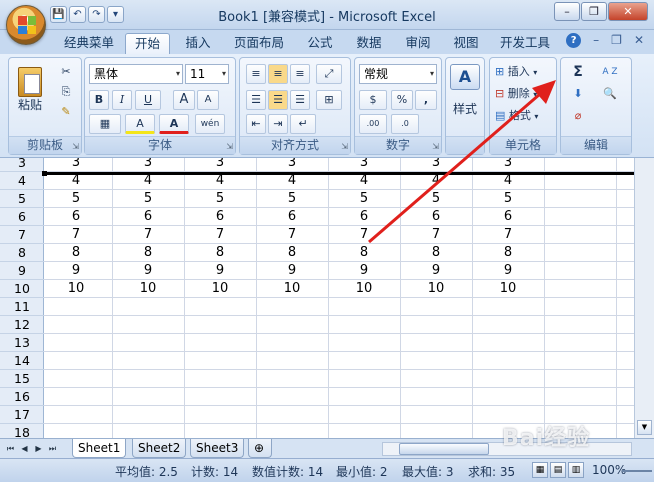 The image size is (654, 482). Describe the element at coordinates (303, 124) in the screenshot. I see `wrap-text-icon: ↵` at that location.